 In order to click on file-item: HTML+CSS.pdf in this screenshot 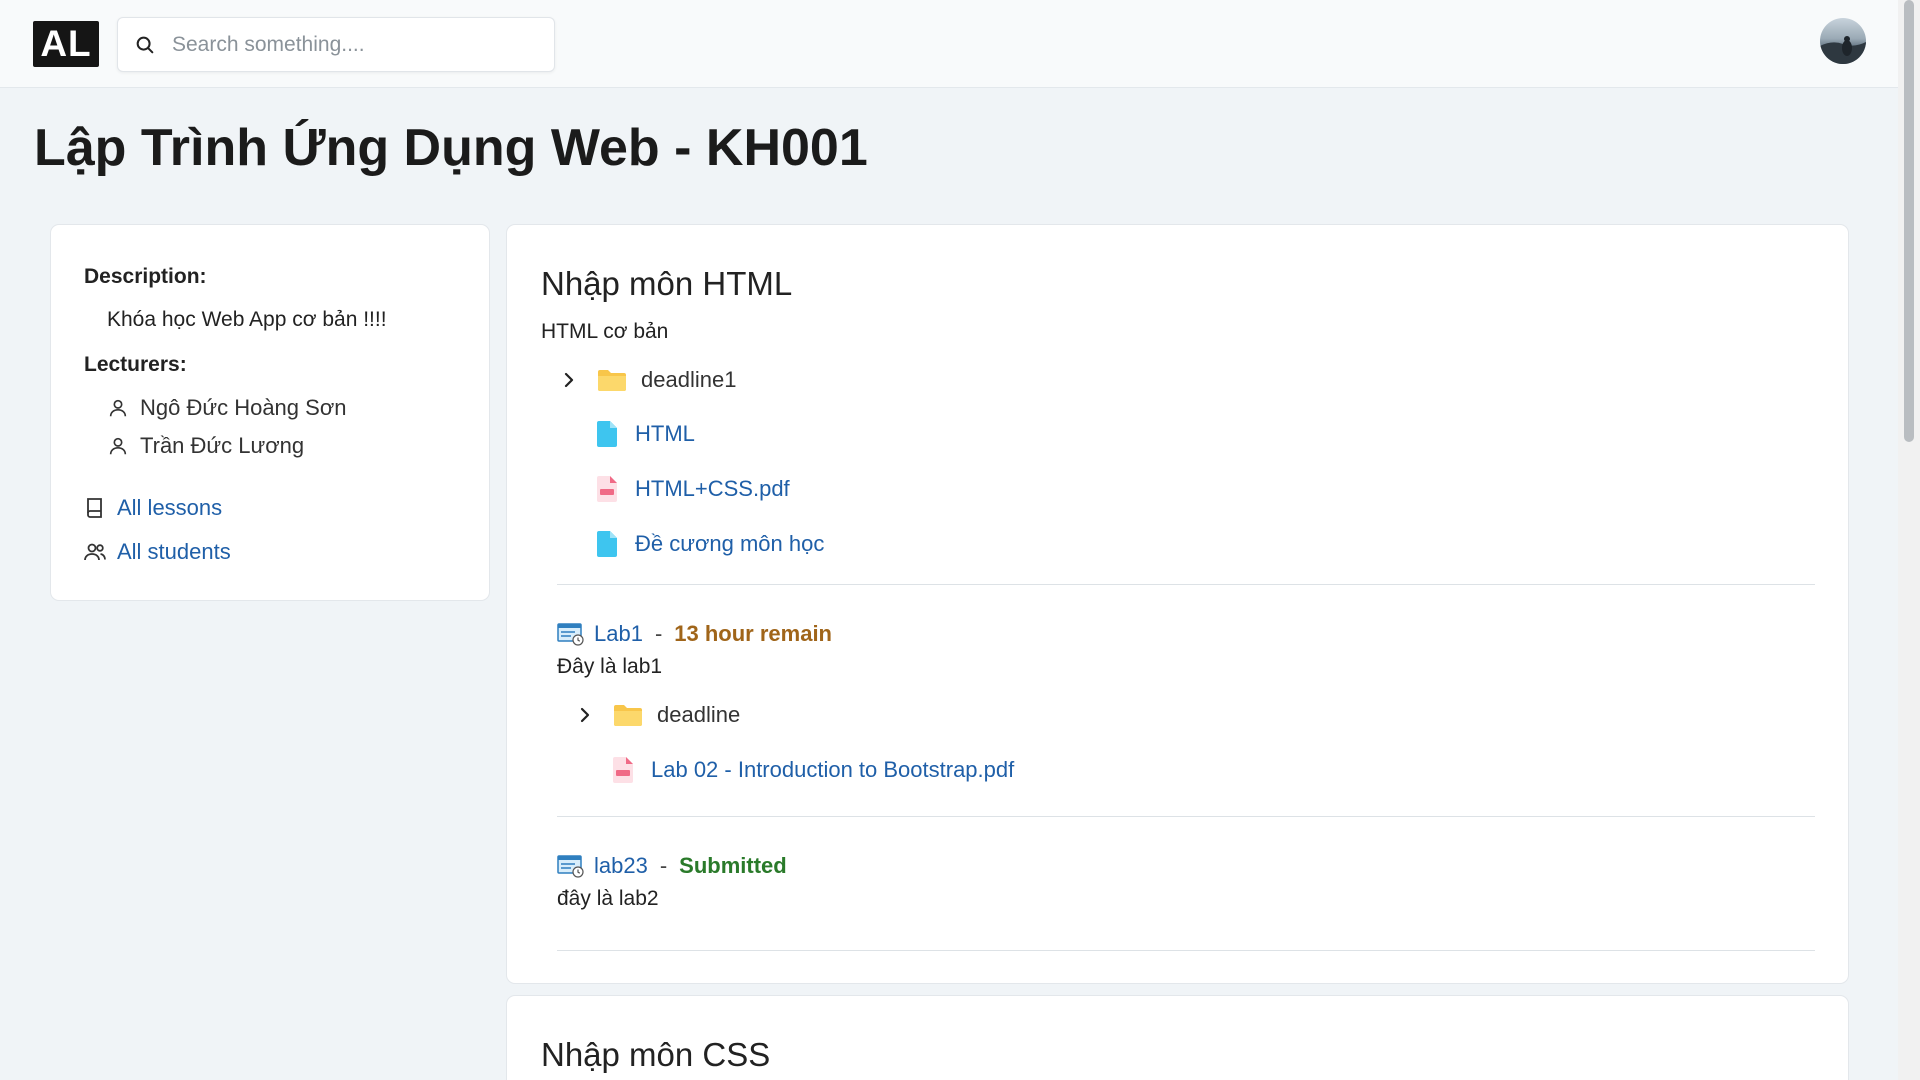, I will do `click(693, 489)`.